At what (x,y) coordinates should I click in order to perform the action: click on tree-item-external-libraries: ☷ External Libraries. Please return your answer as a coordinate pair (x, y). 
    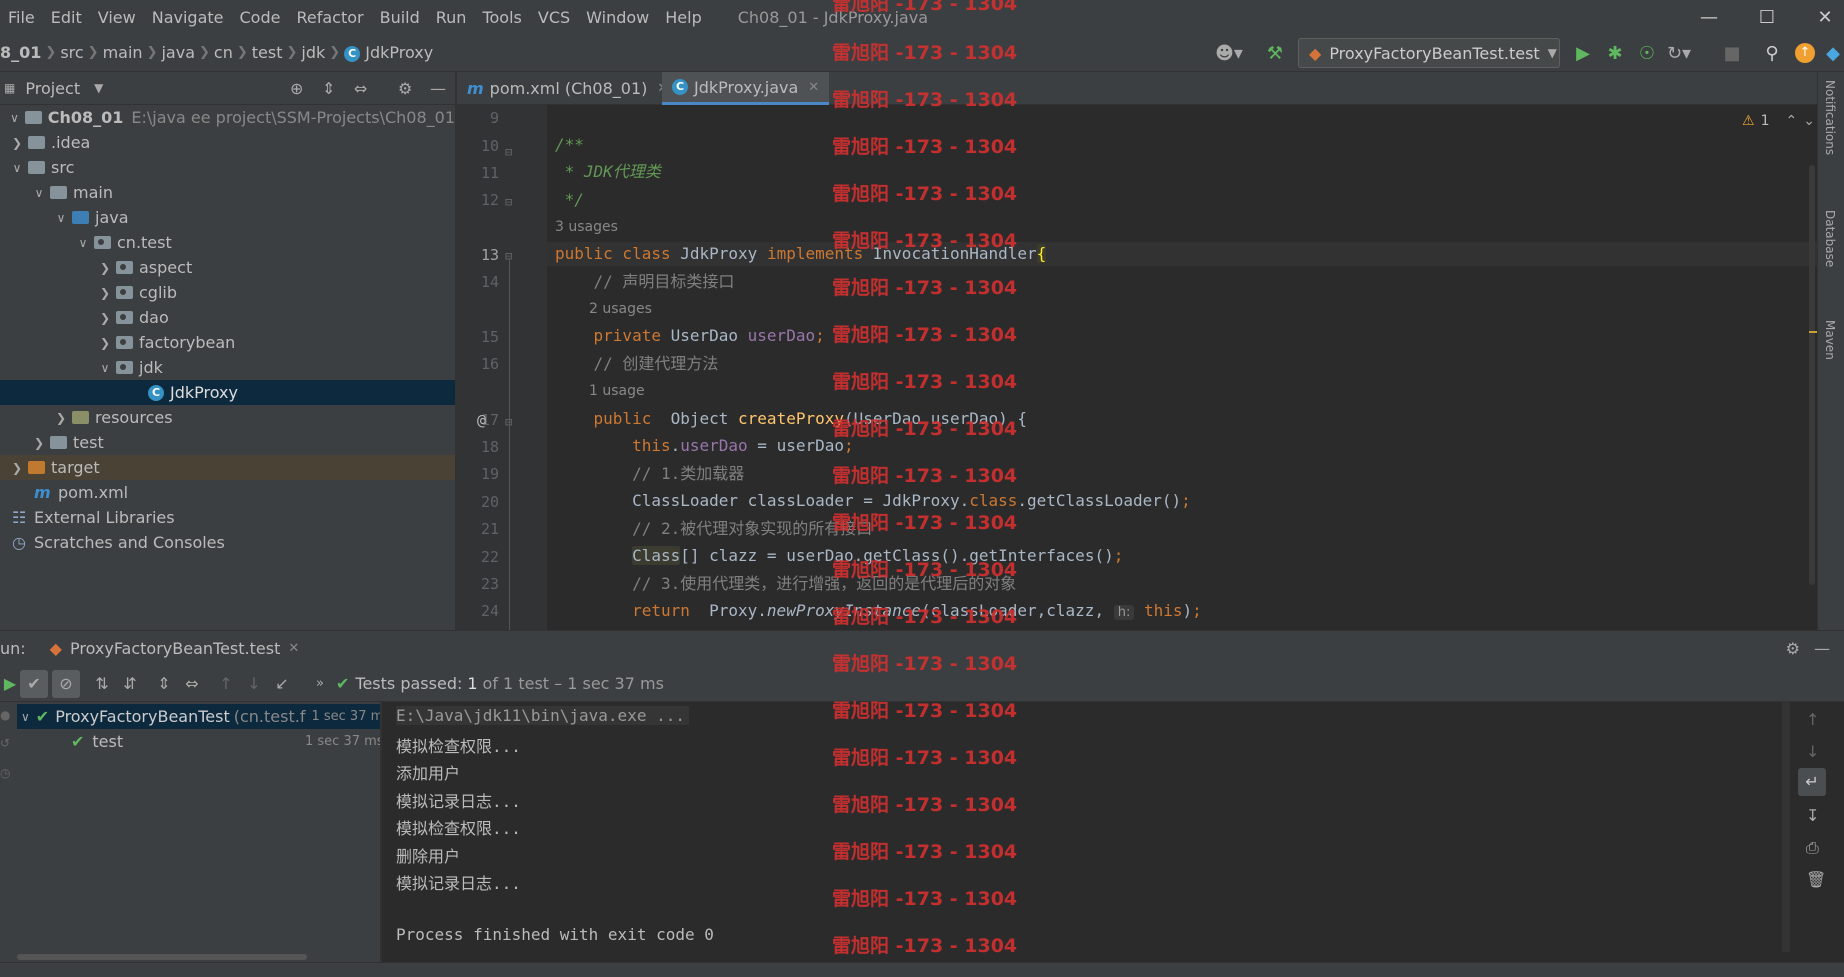
    Looking at the image, I should click on (227, 517).